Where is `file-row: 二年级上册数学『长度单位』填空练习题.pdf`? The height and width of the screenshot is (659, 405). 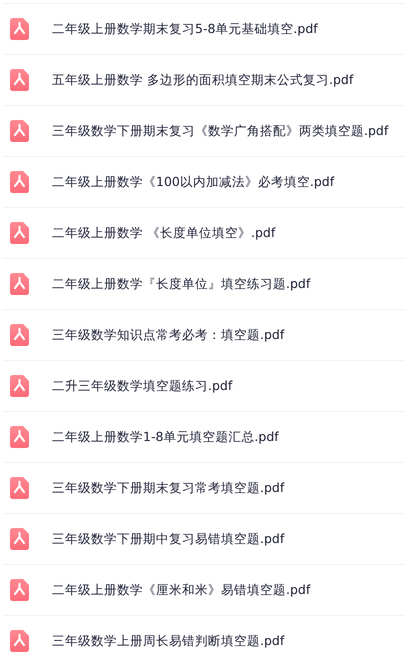
file-row: 二年级上册数学『长度单位』填空练习题.pdf is located at coordinates (204, 283).